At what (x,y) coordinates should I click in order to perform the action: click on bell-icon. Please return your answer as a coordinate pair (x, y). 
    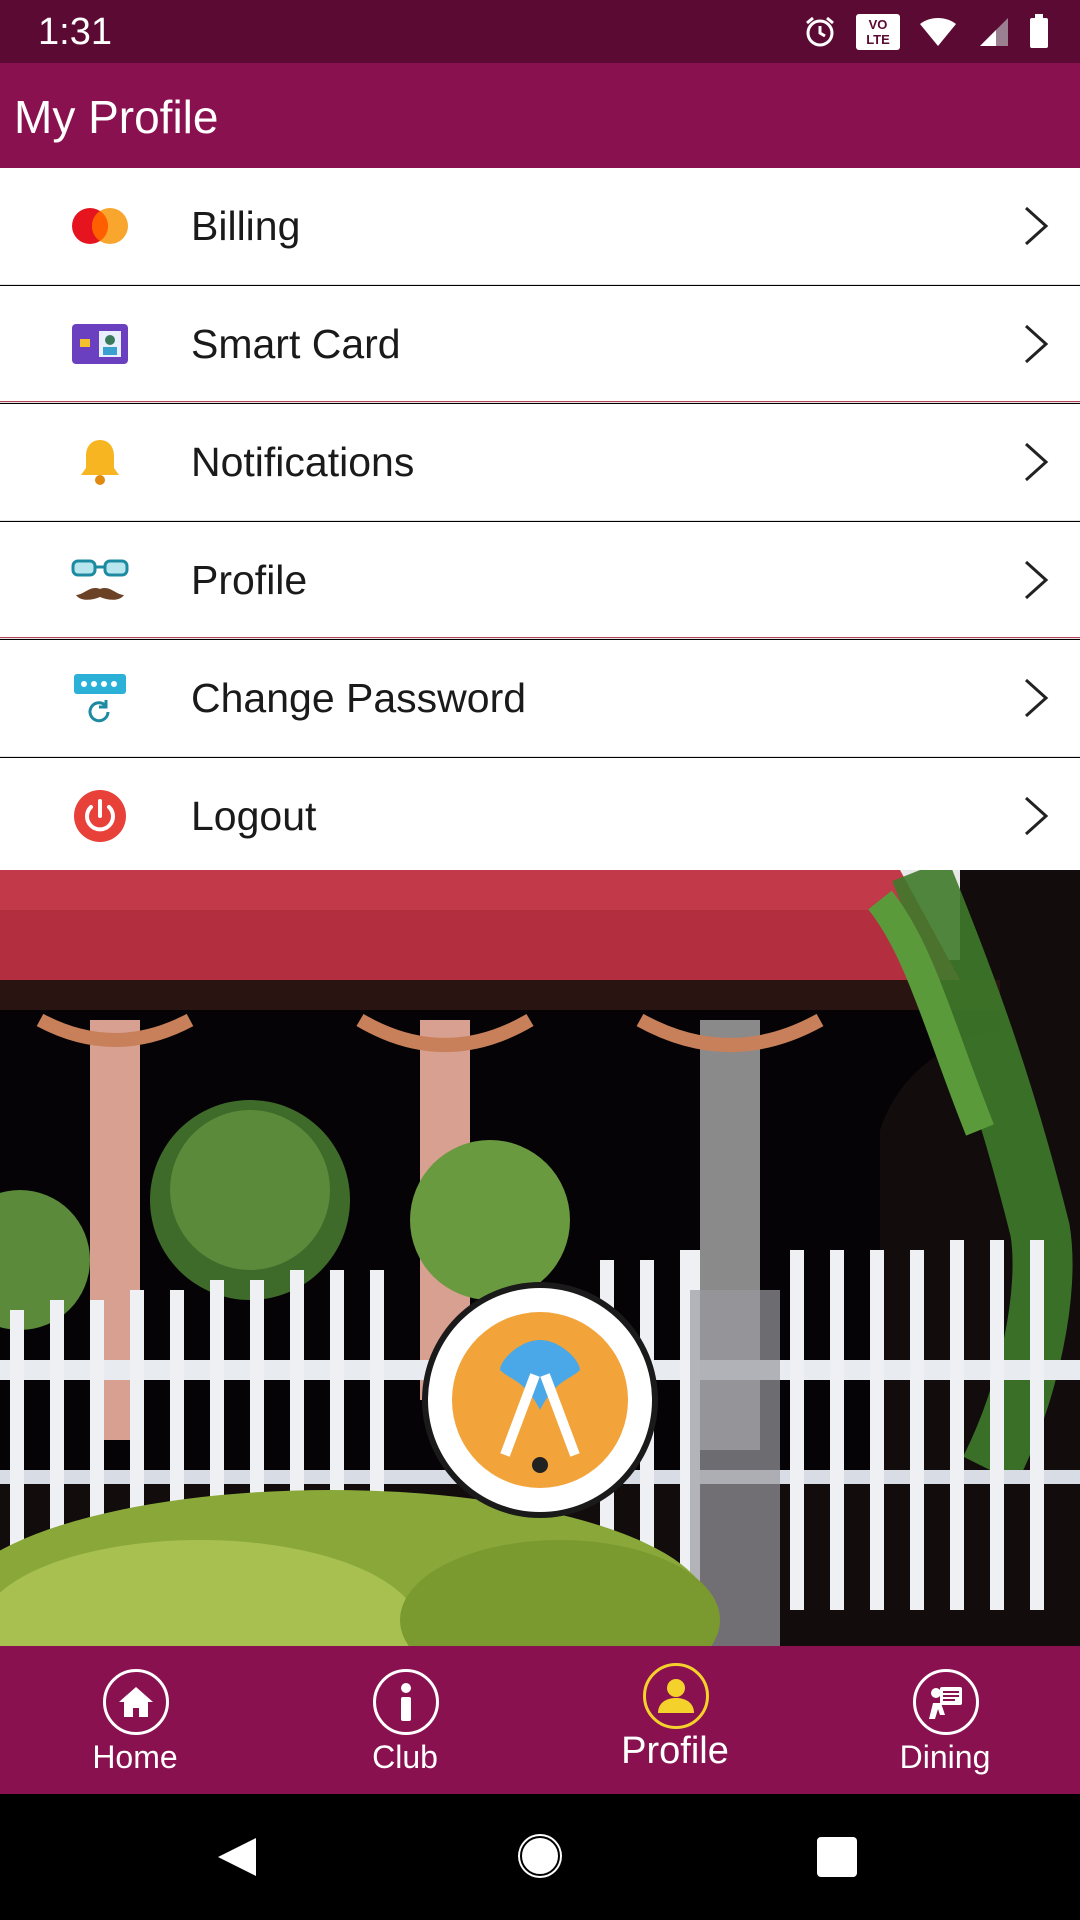
    Looking at the image, I should click on (100, 462).